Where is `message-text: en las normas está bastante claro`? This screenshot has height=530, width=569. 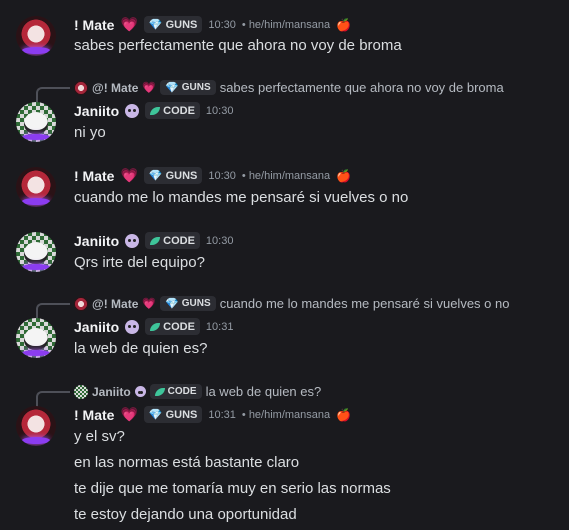 message-text: en las normas está bastante claro is located at coordinates (187, 462).